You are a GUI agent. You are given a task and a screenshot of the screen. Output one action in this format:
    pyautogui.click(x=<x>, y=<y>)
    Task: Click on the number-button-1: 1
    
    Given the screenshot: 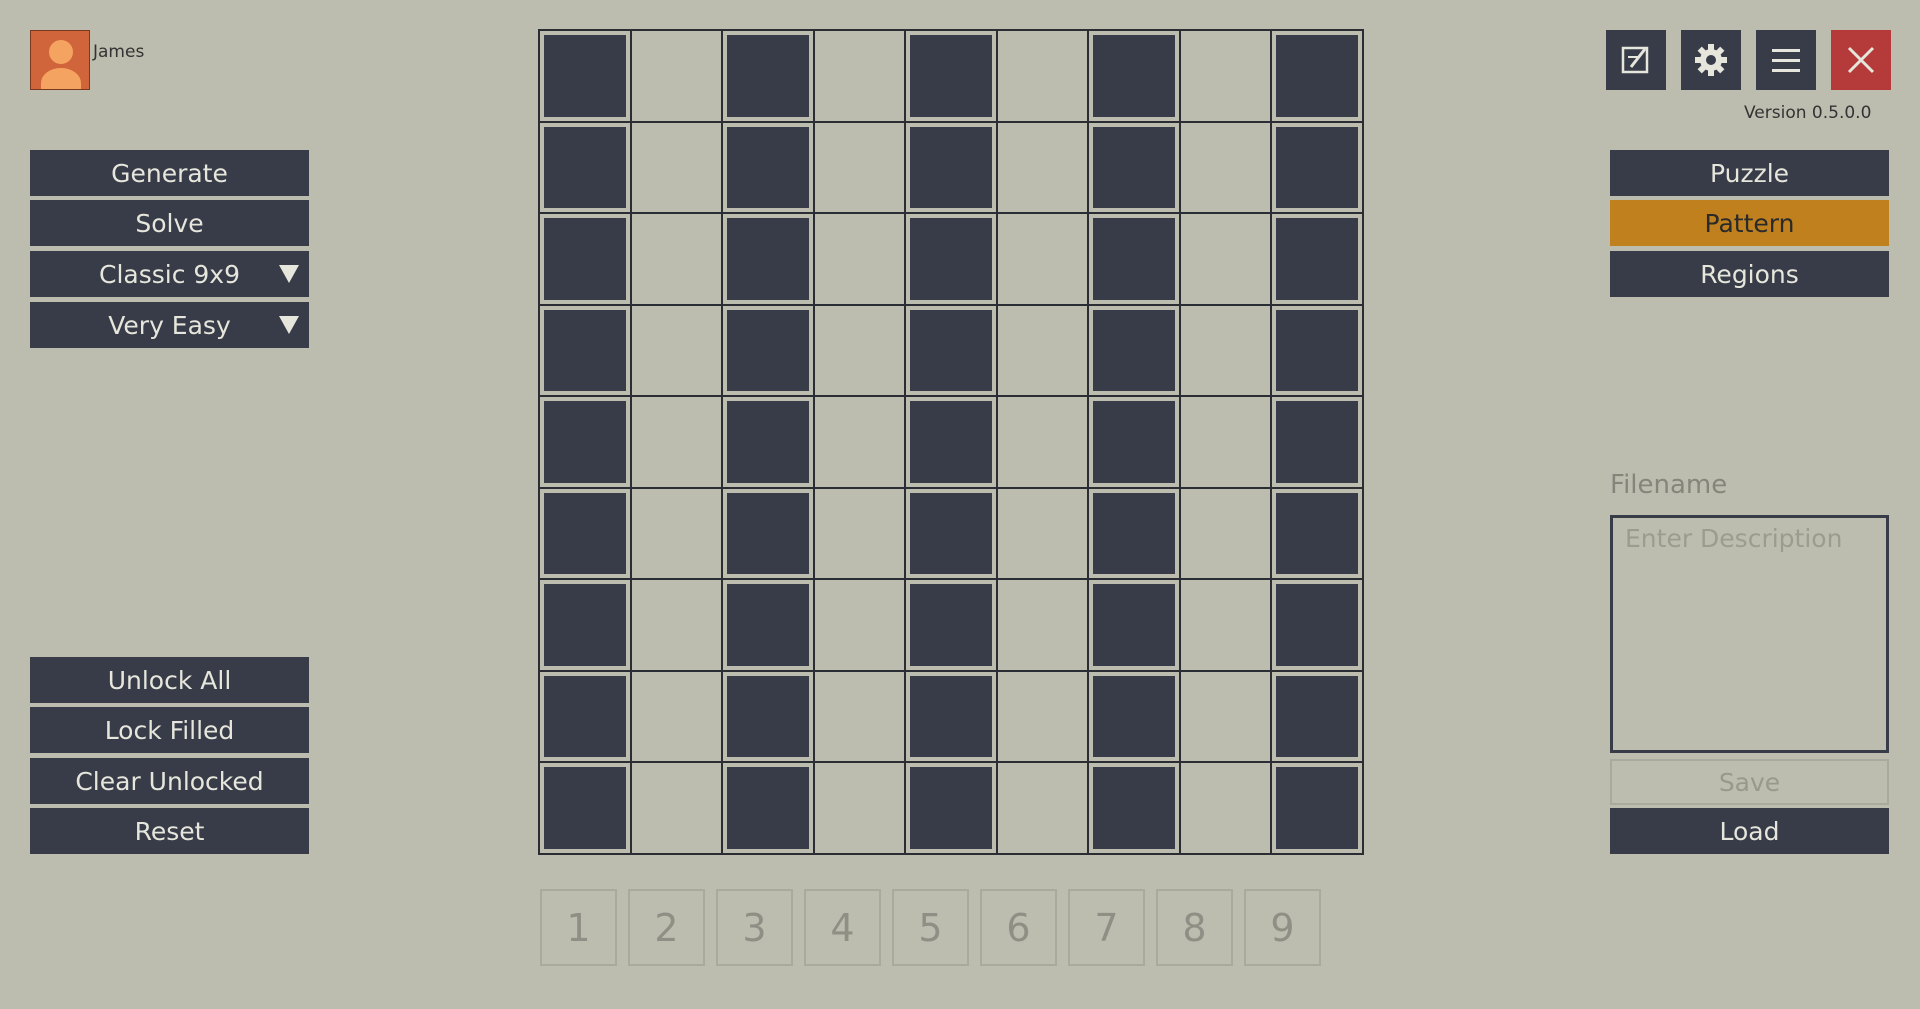 What is the action you would take?
    pyautogui.click(x=578, y=927)
    